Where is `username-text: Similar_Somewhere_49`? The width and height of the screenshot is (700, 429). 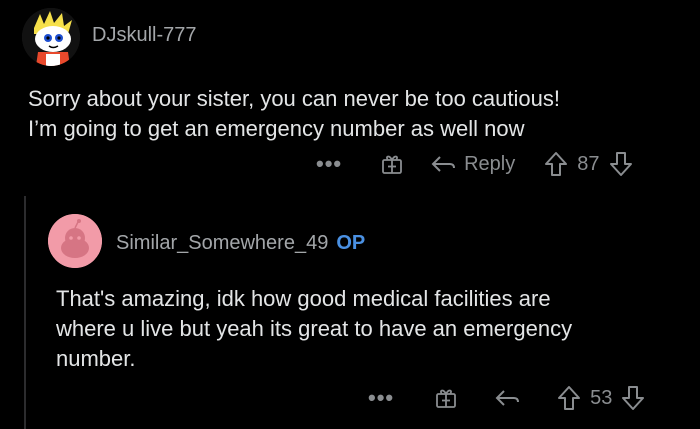 username-text: Similar_Somewhere_49 is located at coordinates (222, 243).